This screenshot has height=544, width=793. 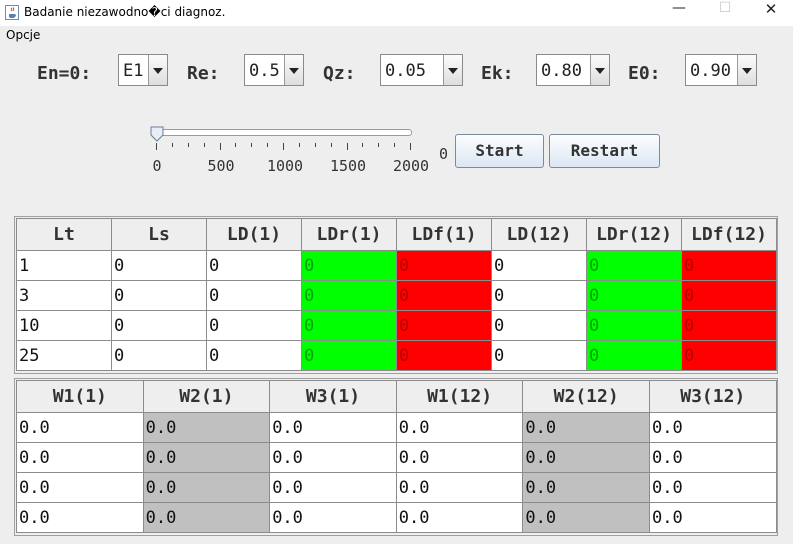 What do you see at coordinates (333, 396) in the screenshot?
I see `column-header: W3(1)` at bounding box center [333, 396].